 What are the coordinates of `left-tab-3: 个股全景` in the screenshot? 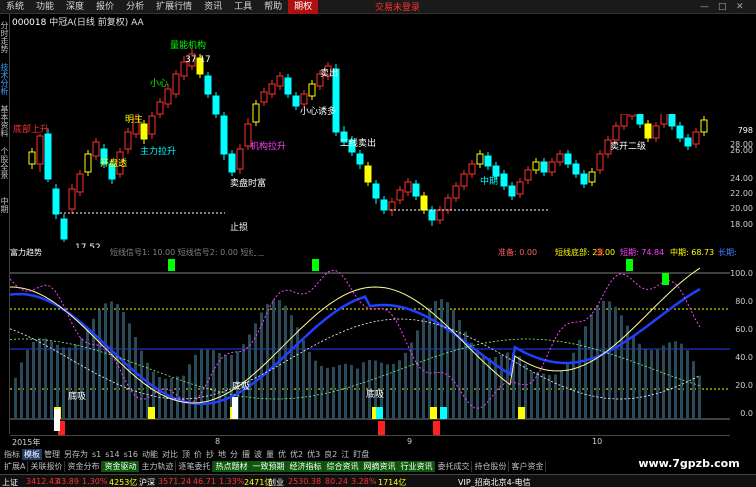 It's located at (4, 163).